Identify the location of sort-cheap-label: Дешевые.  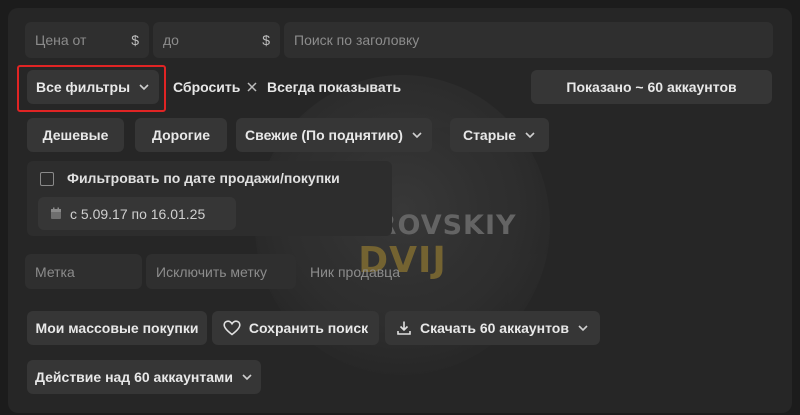
(75, 135).